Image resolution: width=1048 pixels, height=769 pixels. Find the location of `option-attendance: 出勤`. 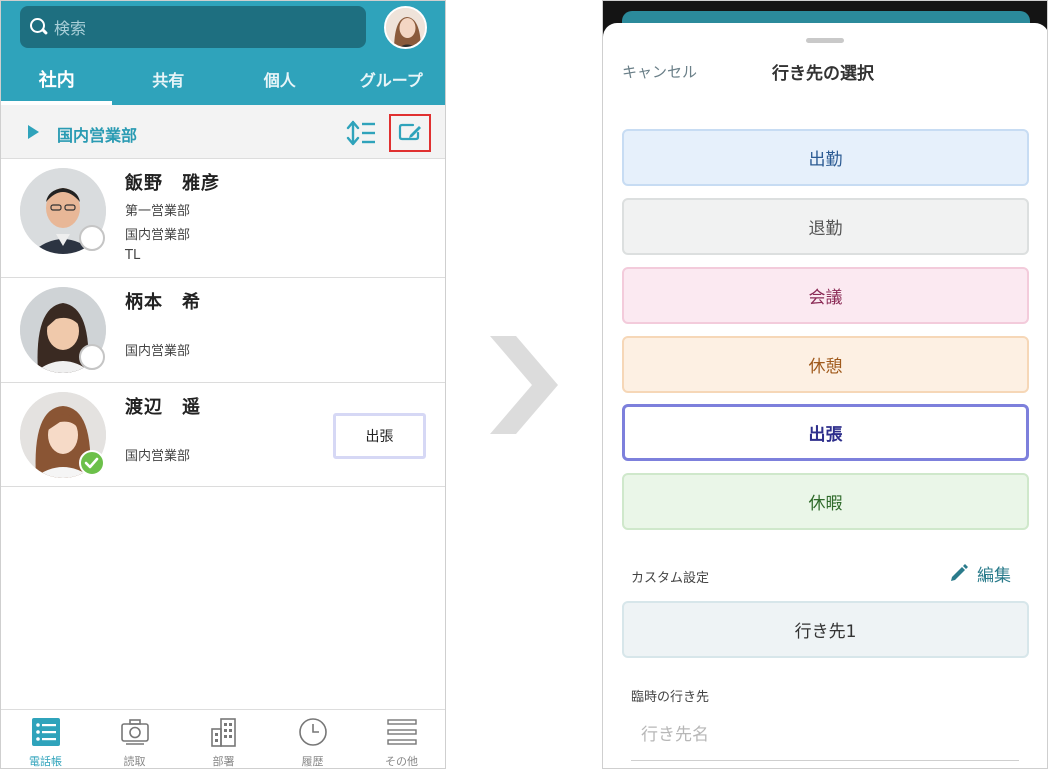

option-attendance: 出勤 is located at coordinates (825, 157).